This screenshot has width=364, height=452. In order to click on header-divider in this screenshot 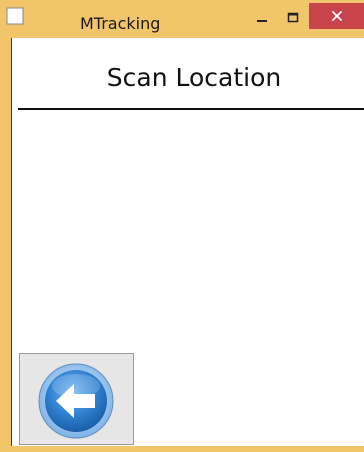, I will do `click(191, 109)`.